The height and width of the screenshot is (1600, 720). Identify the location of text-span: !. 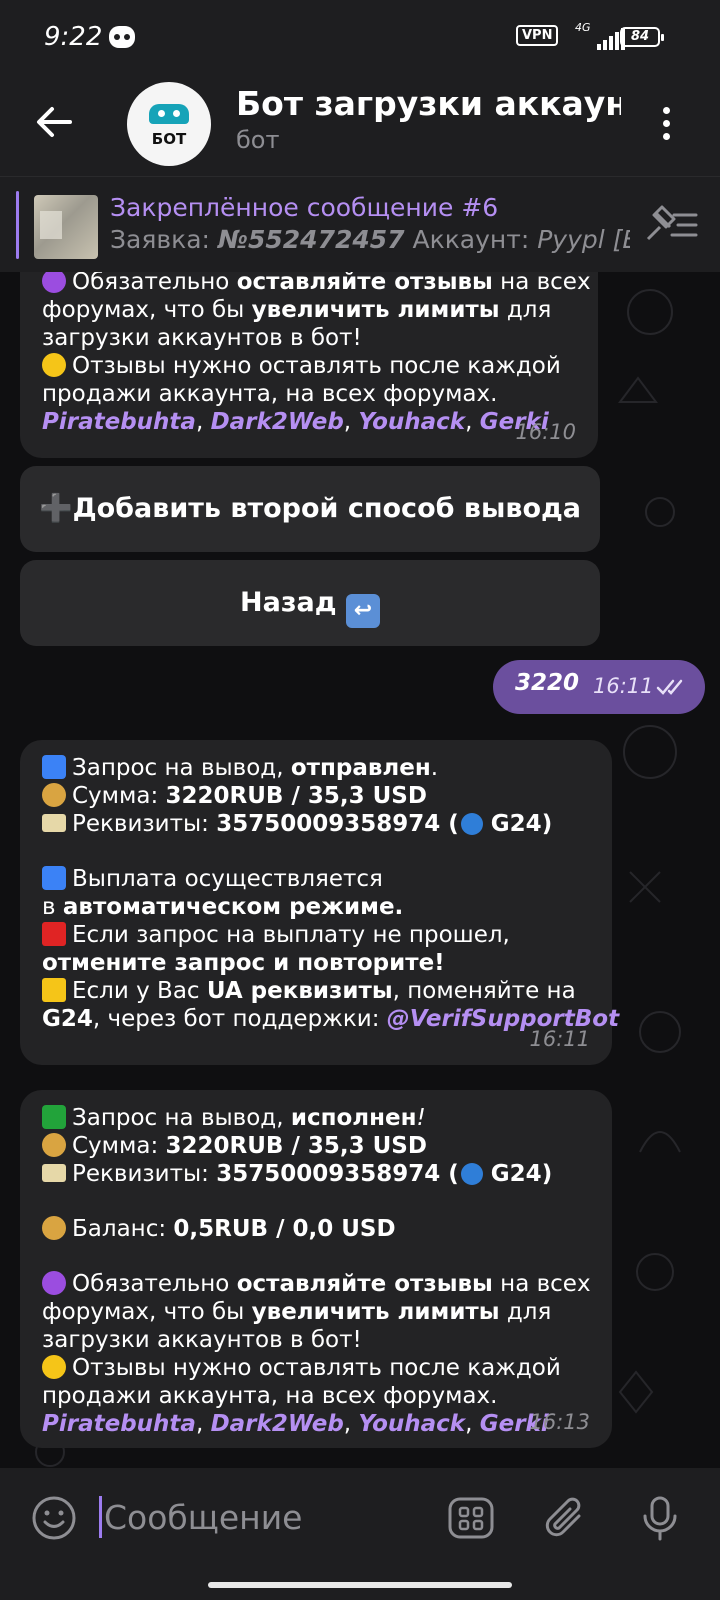
(421, 1118).